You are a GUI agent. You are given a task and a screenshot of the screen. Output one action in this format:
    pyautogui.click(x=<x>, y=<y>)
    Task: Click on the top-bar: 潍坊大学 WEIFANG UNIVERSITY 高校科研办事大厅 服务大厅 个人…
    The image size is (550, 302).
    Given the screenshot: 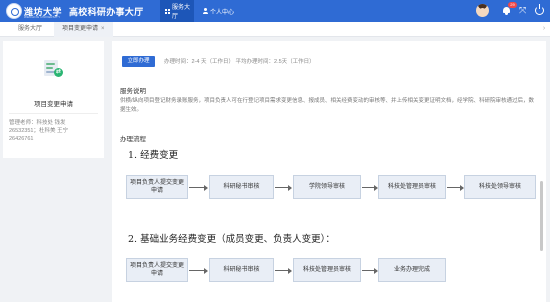 What is the action you would take?
    pyautogui.click(x=275, y=11)
    